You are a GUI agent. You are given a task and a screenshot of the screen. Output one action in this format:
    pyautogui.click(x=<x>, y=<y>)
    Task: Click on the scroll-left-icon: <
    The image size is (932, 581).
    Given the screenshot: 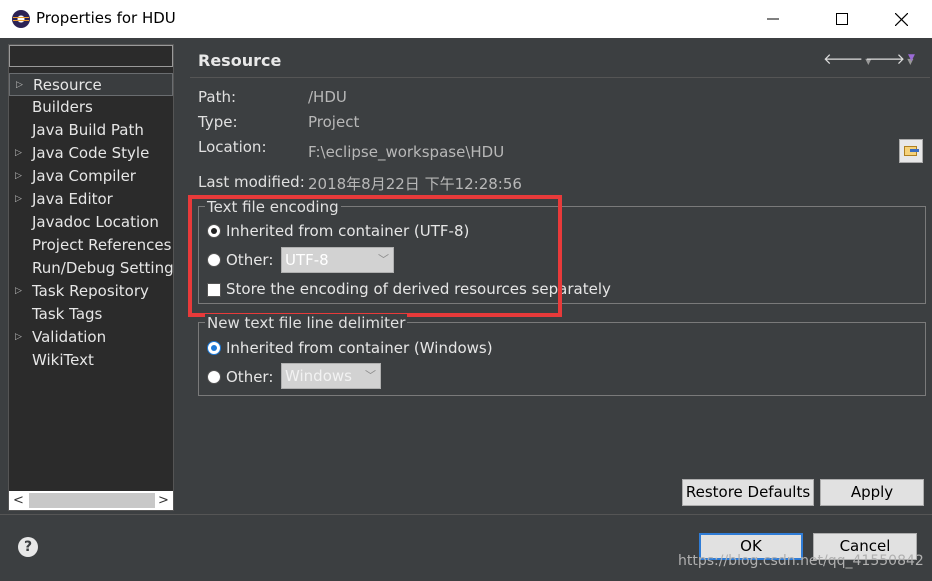 What is the action you would take?
    pyautogui.click(x=18, y=500)
    